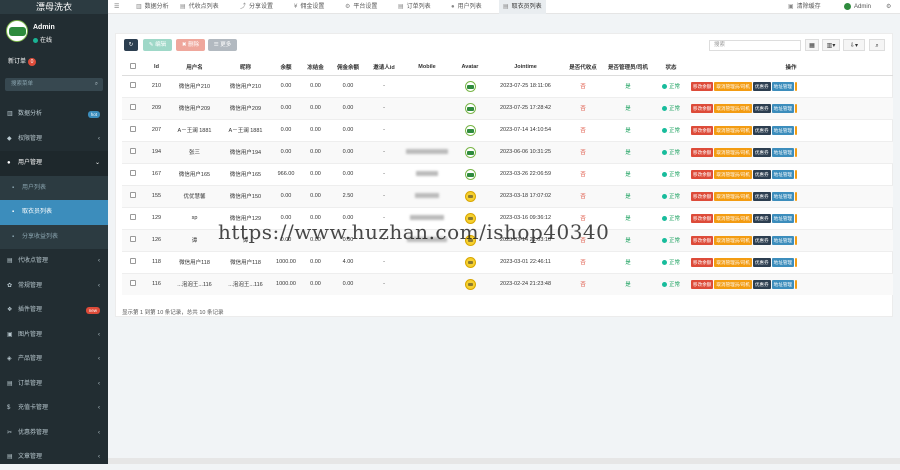  What do you see at coordinates (54, 114) in the screenshot?
I see `sidebar-item-1: ▥ 数据分析 hot` at bounding box center [54, 114].